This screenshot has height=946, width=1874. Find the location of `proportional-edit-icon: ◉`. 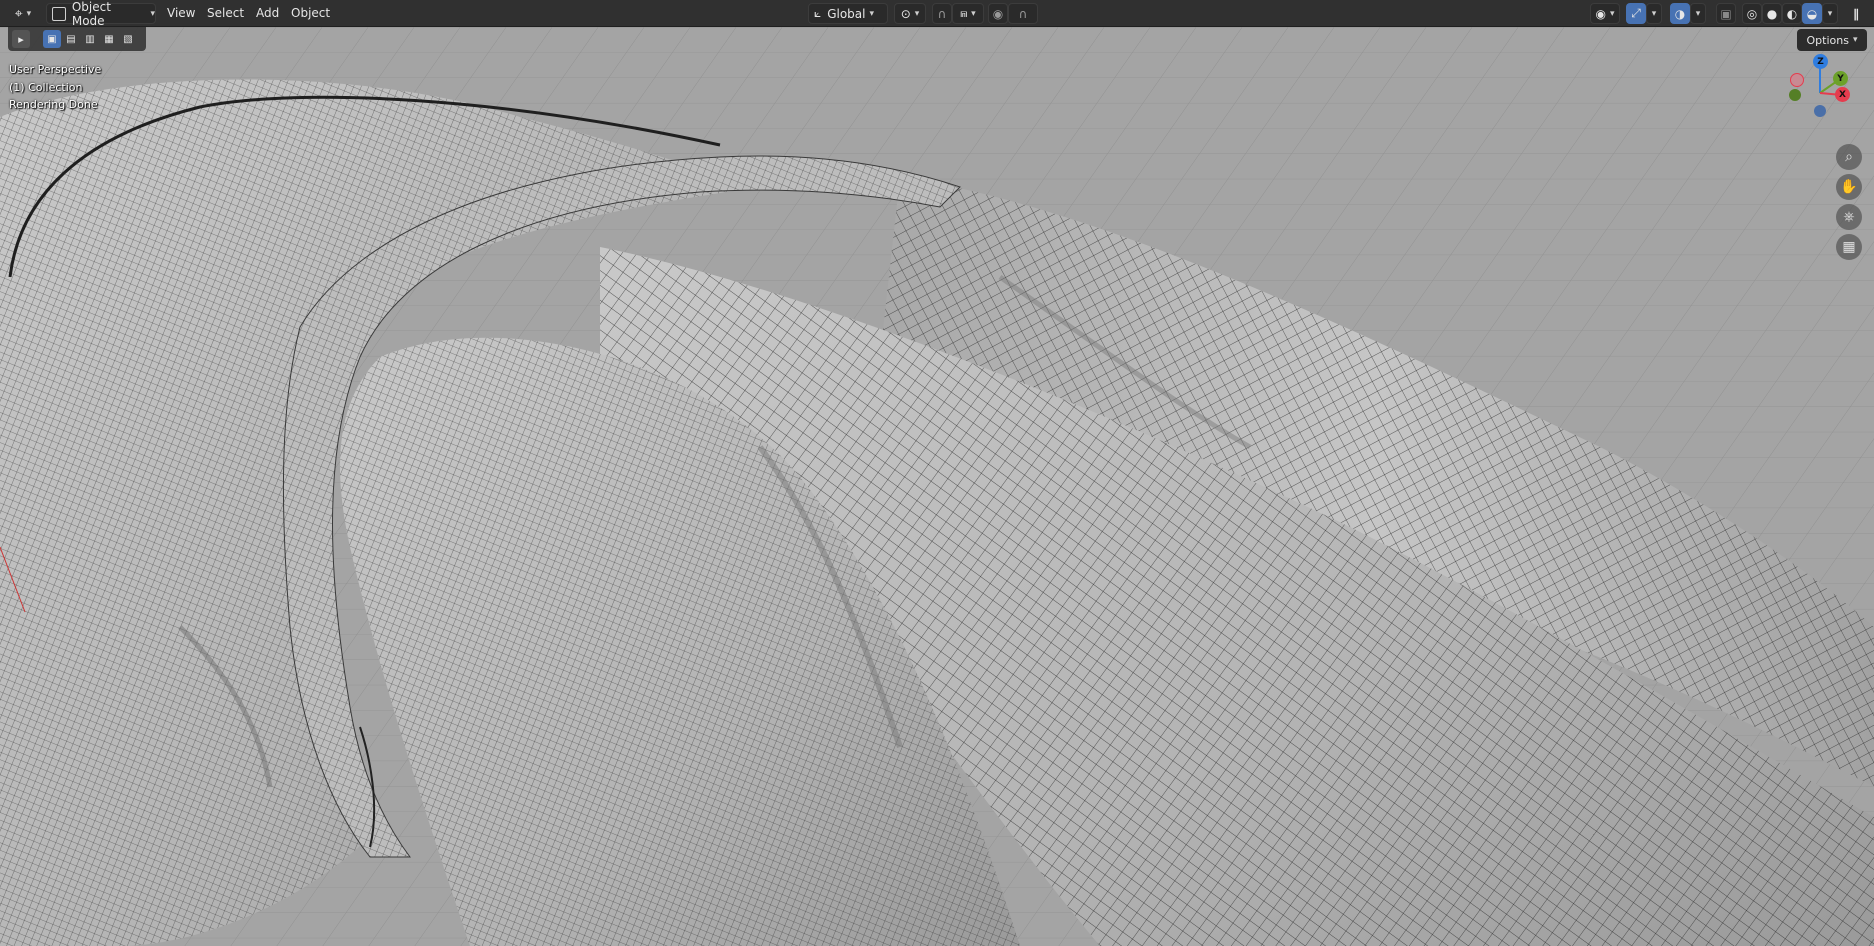

proportional-edit-icon: ◉ is located at coordinates (998, 13).